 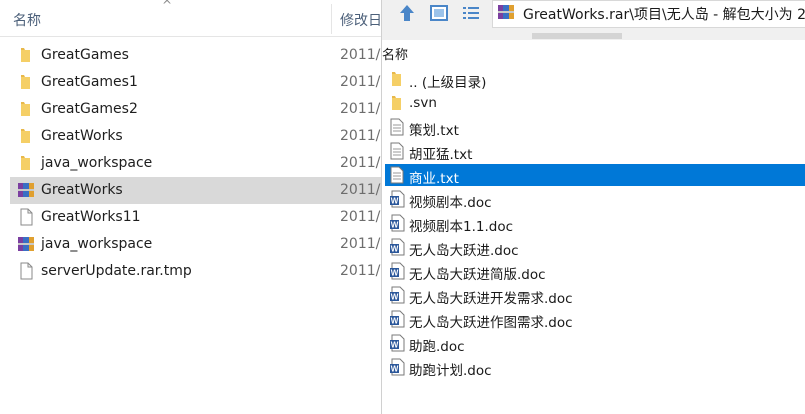 I want to click on list-item: W 助跑.doc, so click(x=595, y=343).